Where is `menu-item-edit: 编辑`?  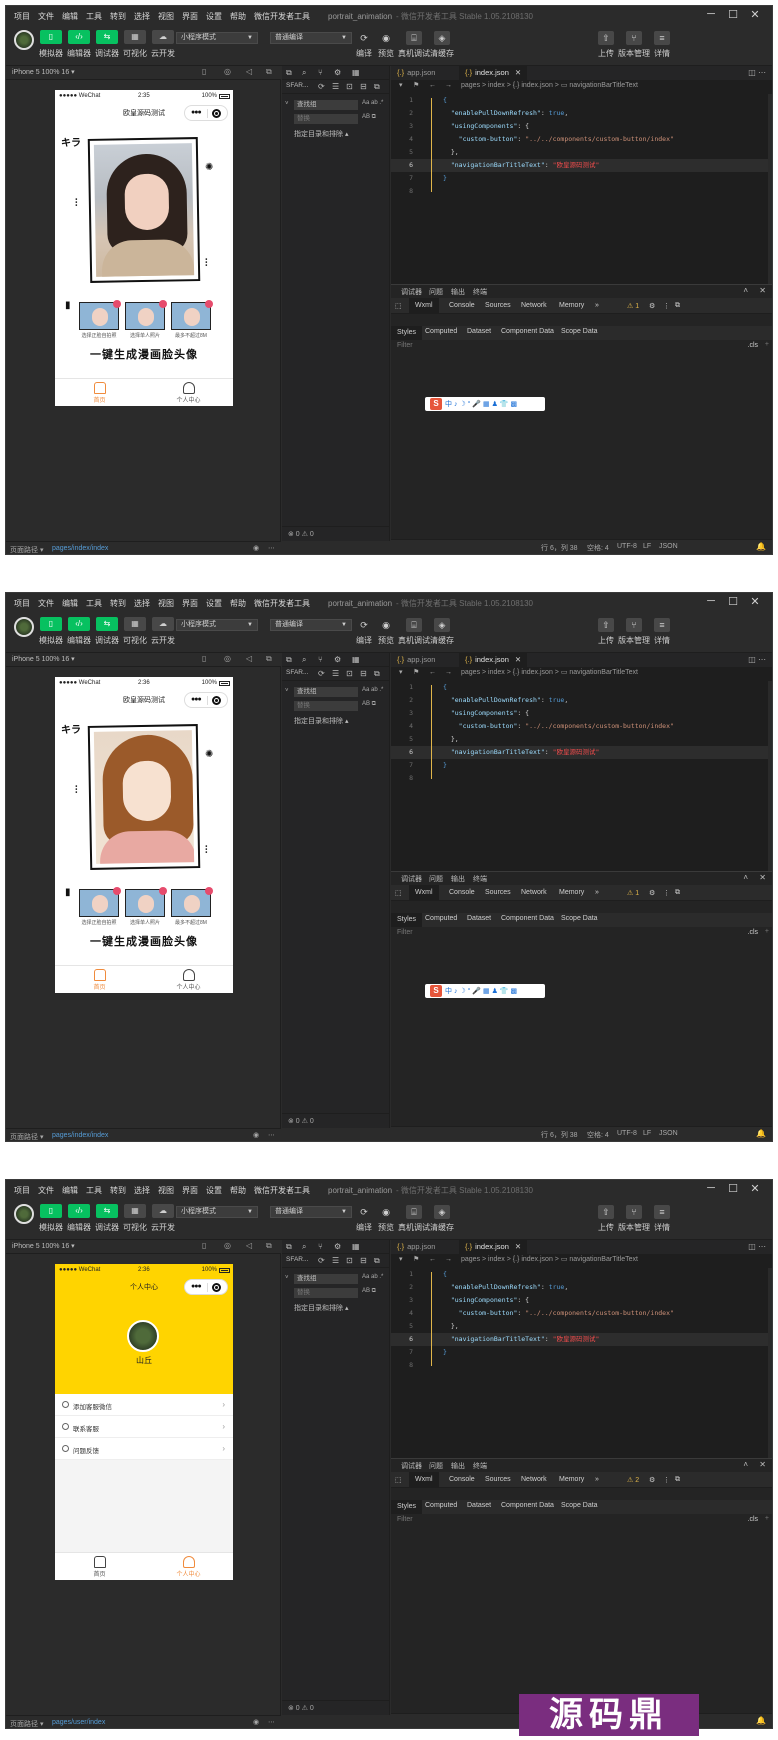
menu-item-edit: 编辑 is located at coordinates (70, 16).